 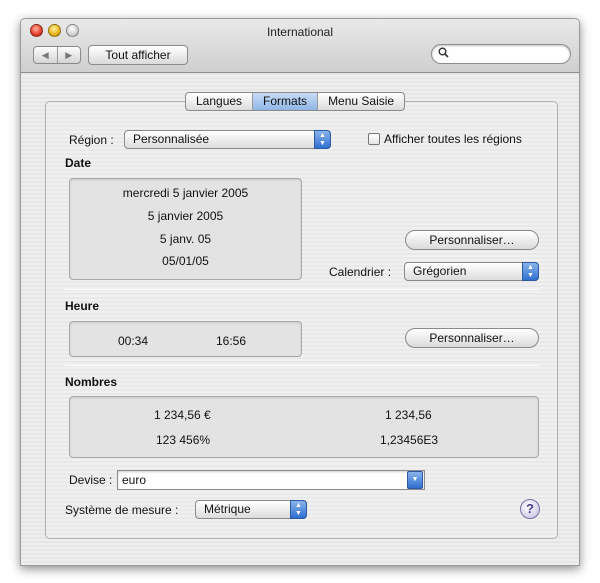 I want to click on help-icon: ?, so click(x=530, y=509).